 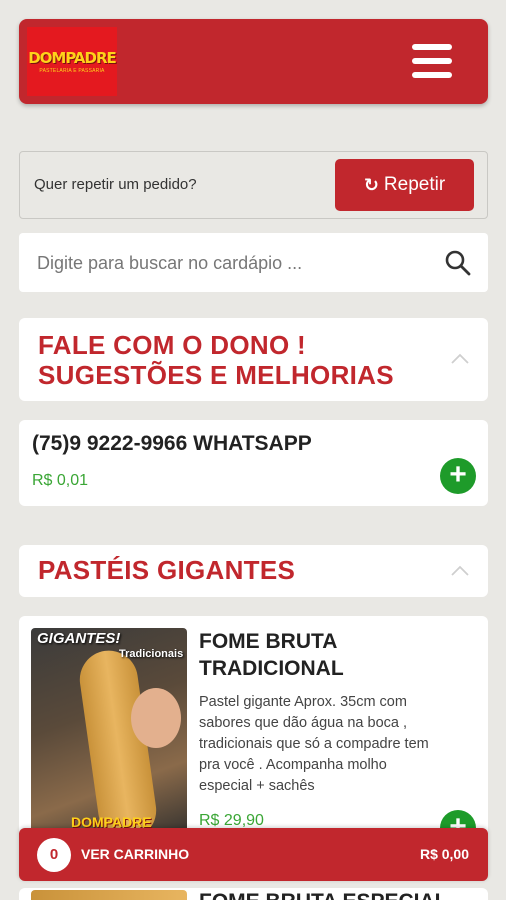 I want to click on menu-search-bar, so click(x=253, y=262).